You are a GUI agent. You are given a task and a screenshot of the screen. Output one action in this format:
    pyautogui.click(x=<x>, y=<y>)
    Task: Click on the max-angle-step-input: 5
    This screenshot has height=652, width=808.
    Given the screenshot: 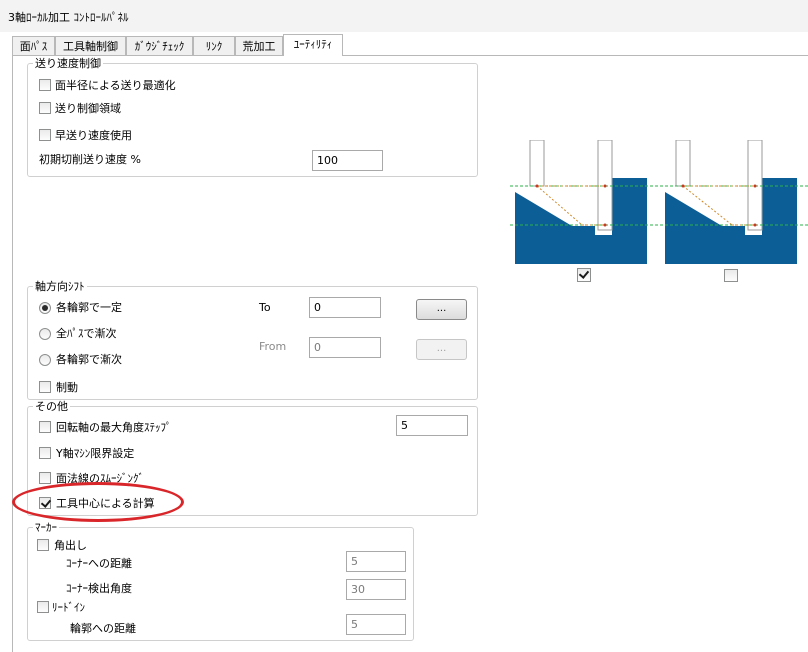 What is the action you would take?
    pyautogui.click(x=432, y=425)
    